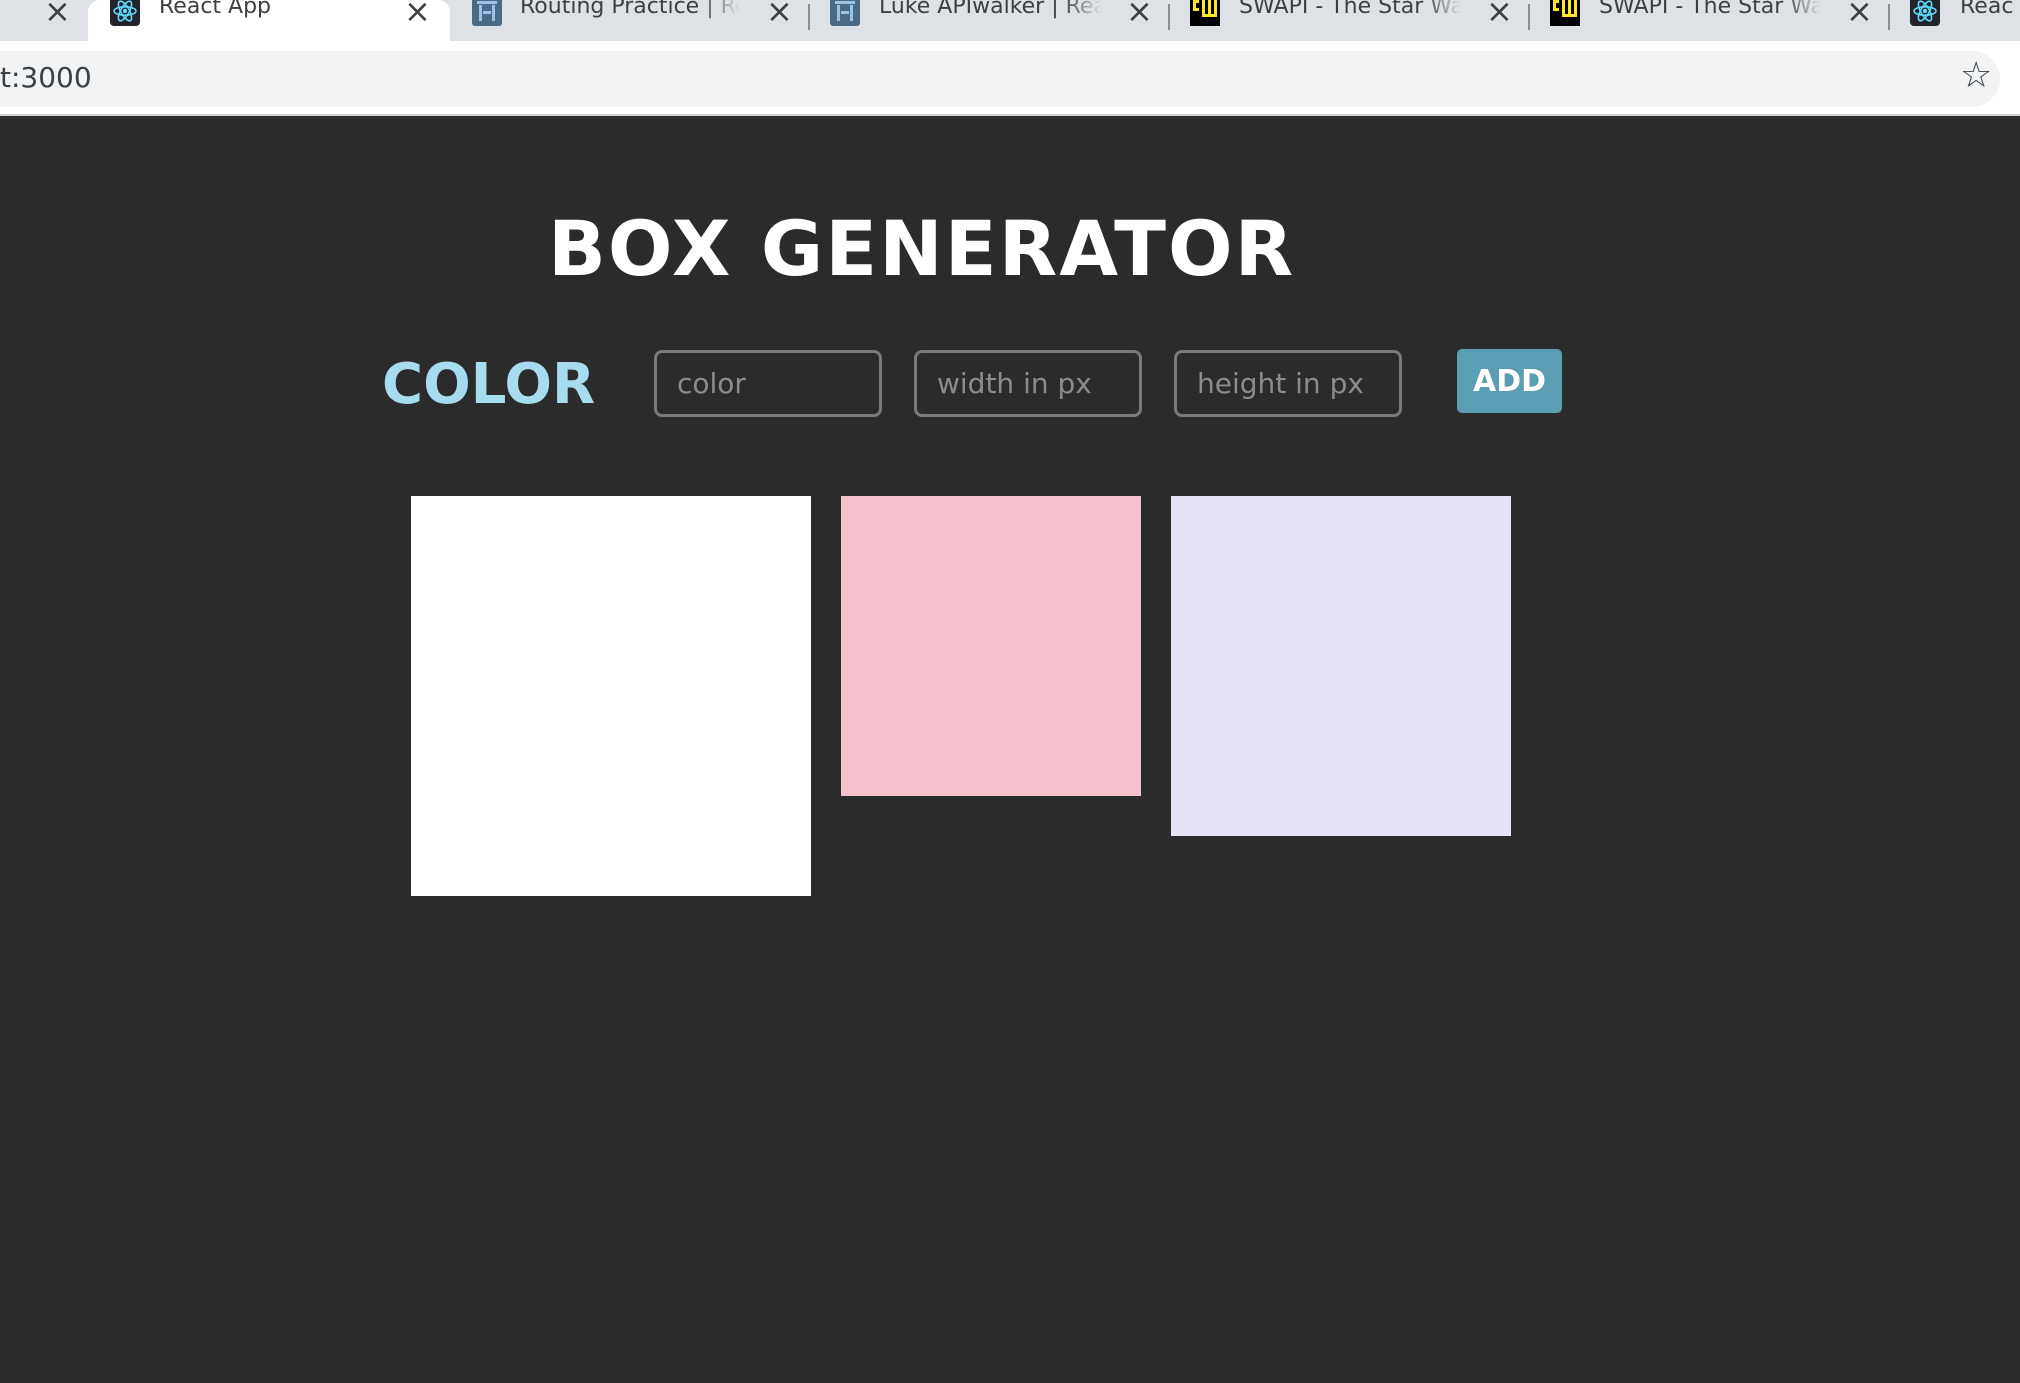 The height and width of the screenshot is (1383, 2020). Describe the element at coordinates (489, 384) in the screenshot. I see `color-label: COLOR` at that location.